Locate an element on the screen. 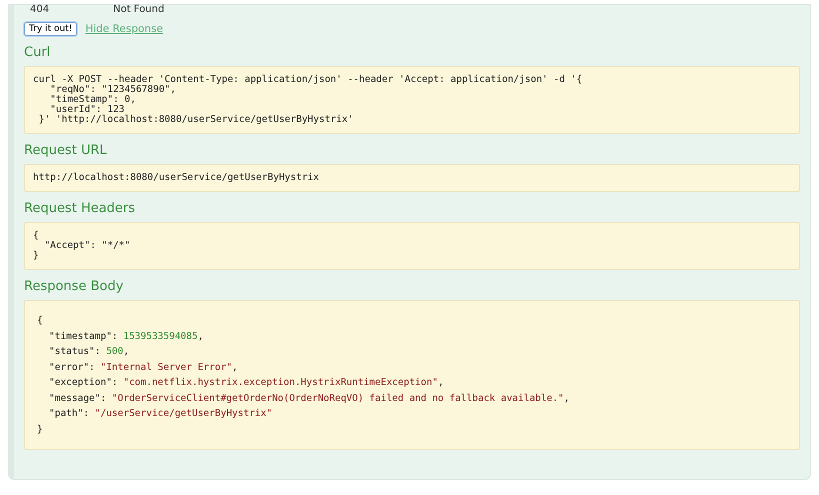 This screenshot has width=819, height=495. section-heading: Curl is located at coordinates (38, 52).